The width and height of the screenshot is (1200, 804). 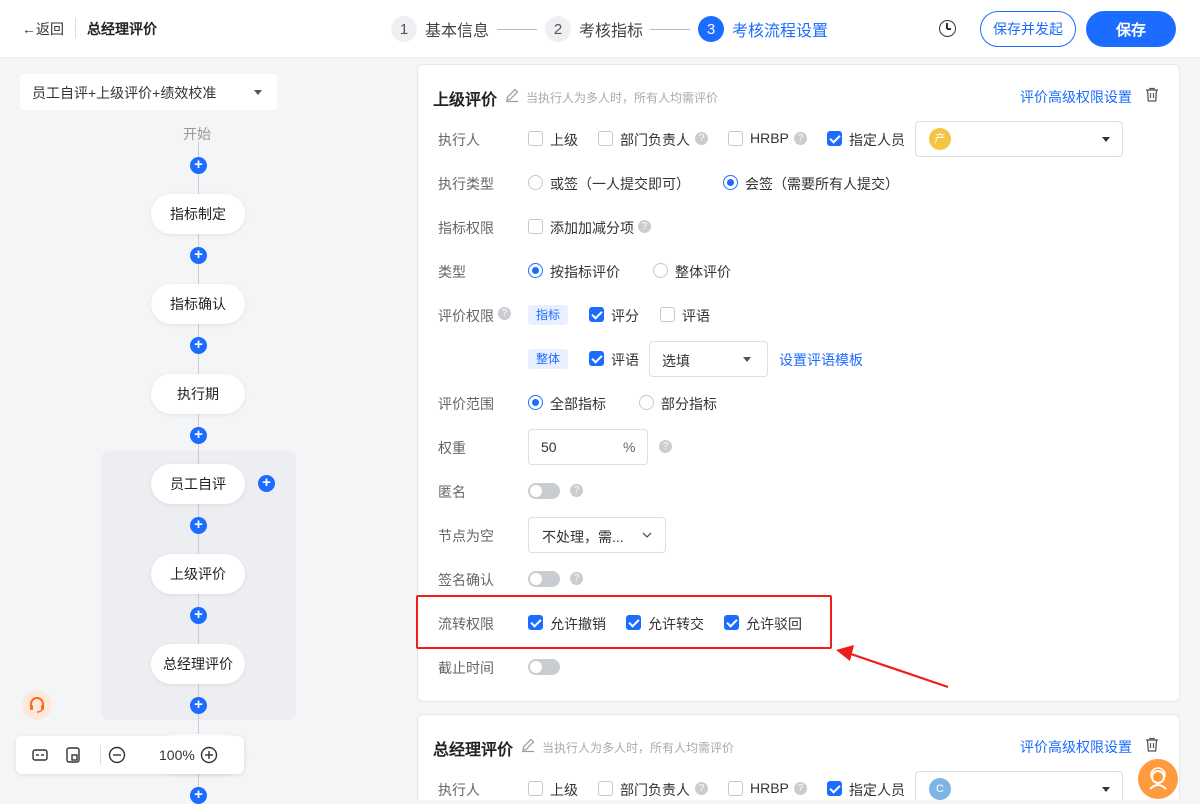 I want to click on comment-checkbox, so click(x=667, y=314).